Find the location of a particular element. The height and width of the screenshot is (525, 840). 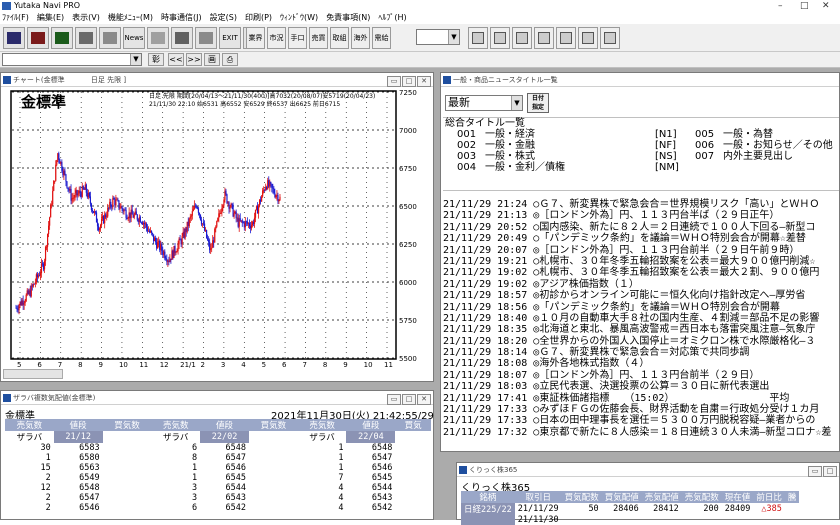

news-period-select: 最新 ▼ is located at coordinates (484, 103).